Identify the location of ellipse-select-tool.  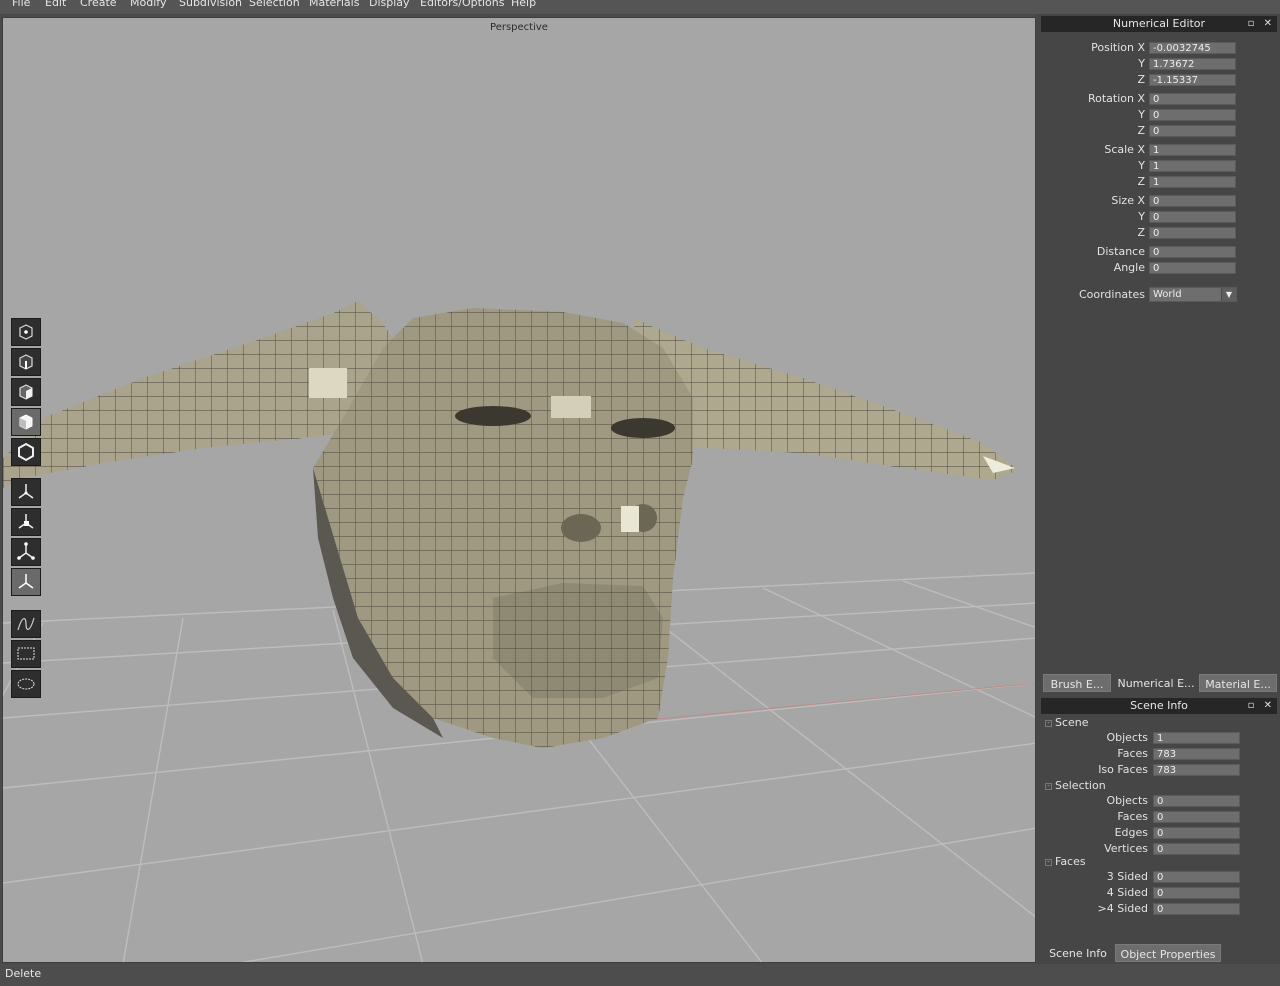
(26, 684).